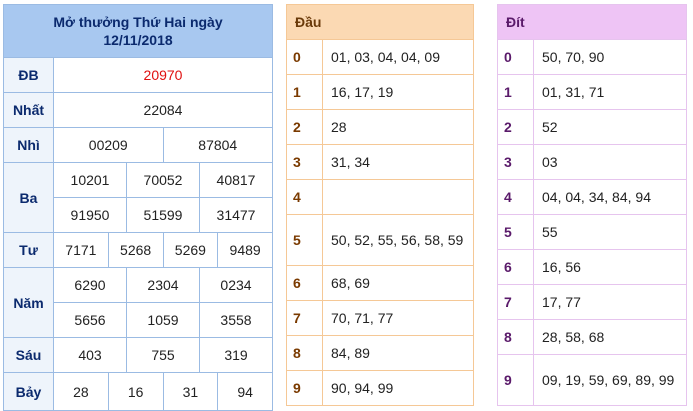 This screenshot has width=693, height=411. What do you see at coordinates (398, 318) in the screenshot?
I see `dau-vals: 70, 71, 77` at bounding box center [398, 318].